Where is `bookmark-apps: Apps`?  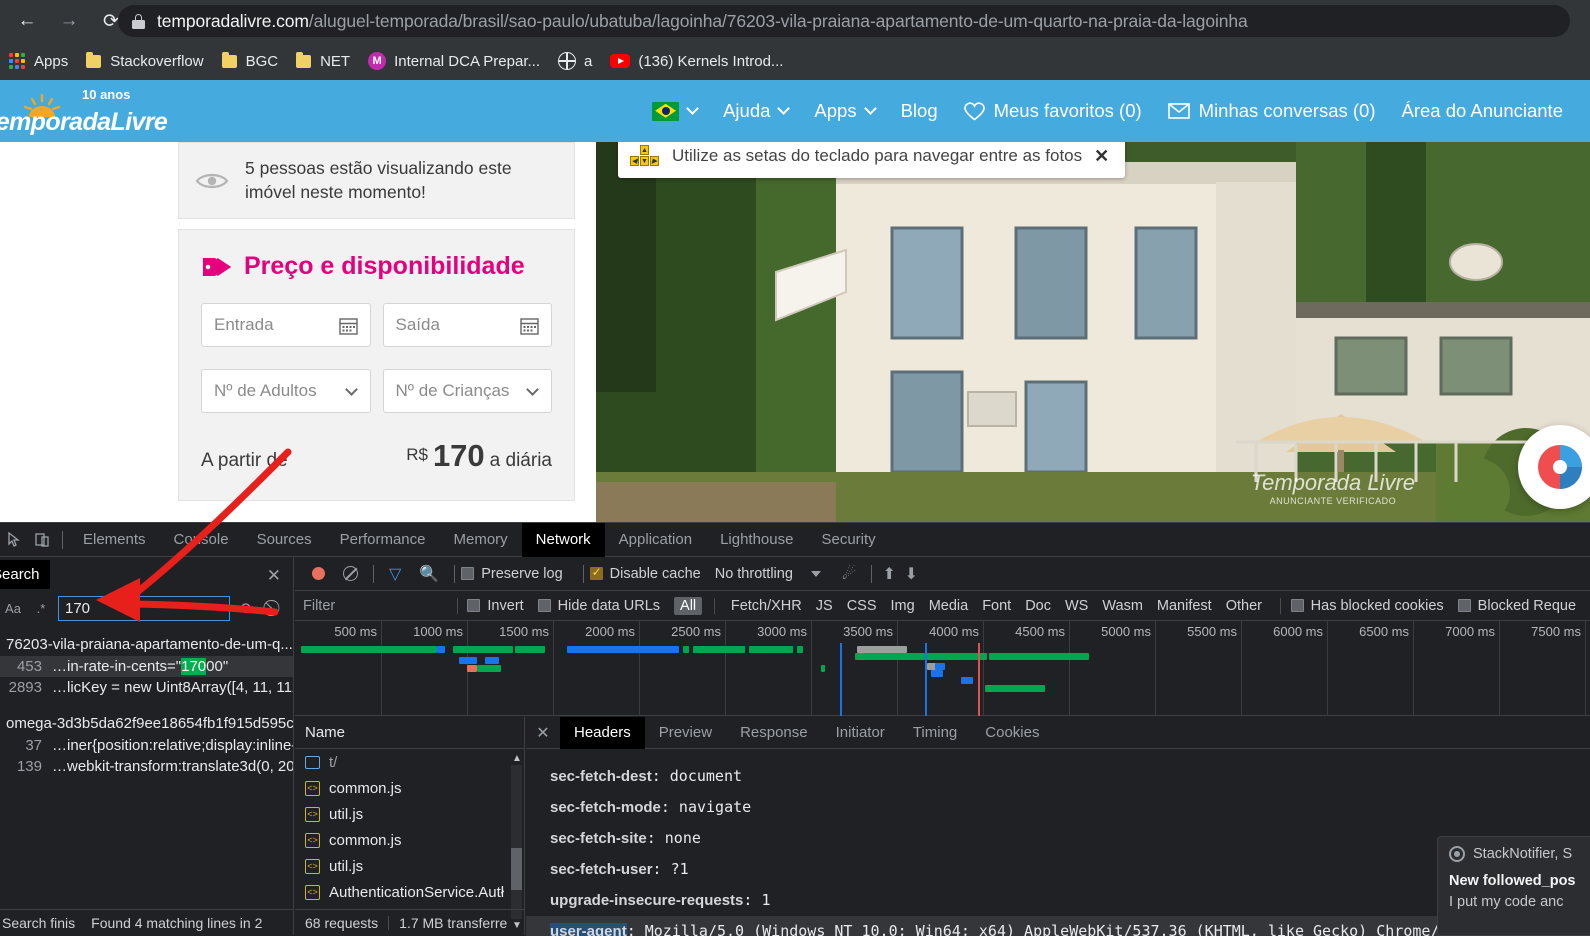
bookmark-apps: Apps is located at coordinates (38, 61).